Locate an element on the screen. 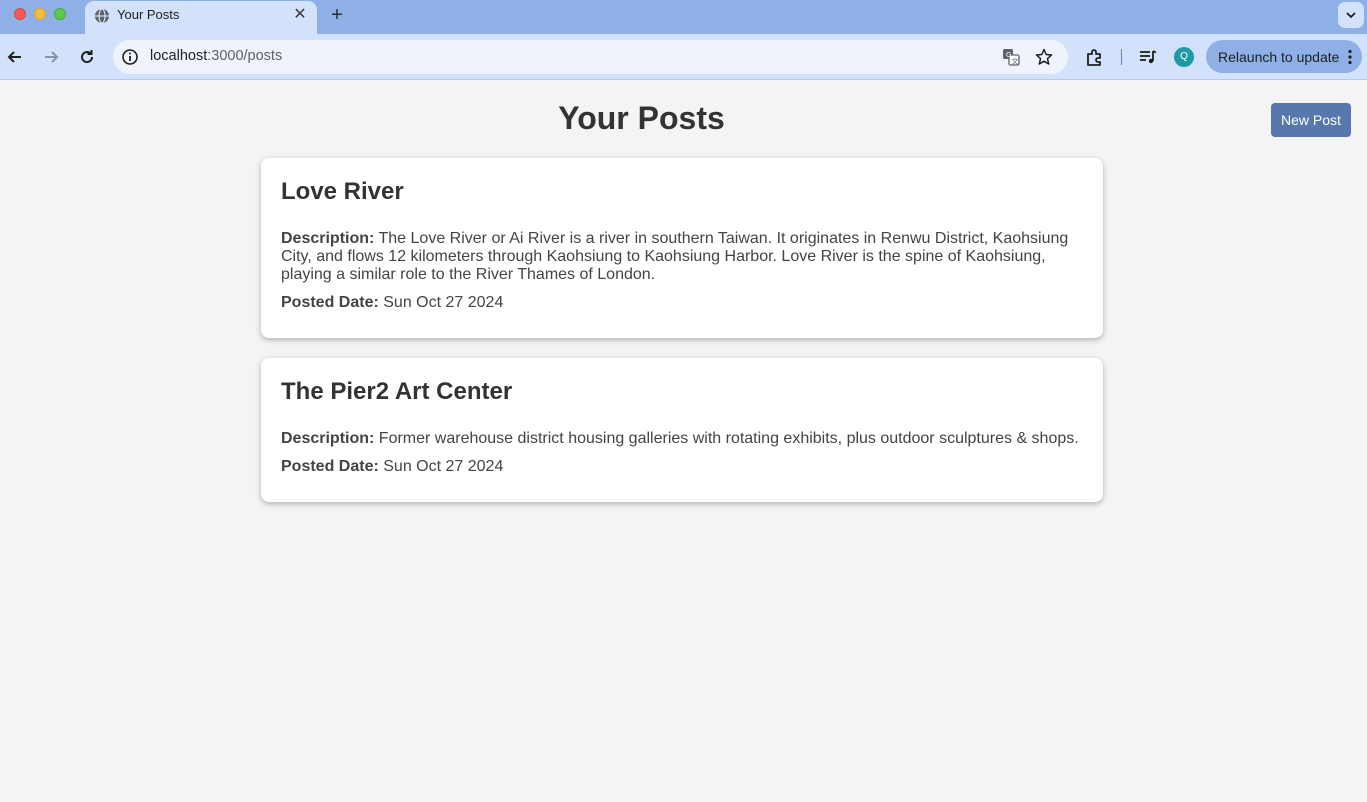 This screenshot has height=802, width=1367. profile-avatar: Q is located at coordinates (1184, 57).